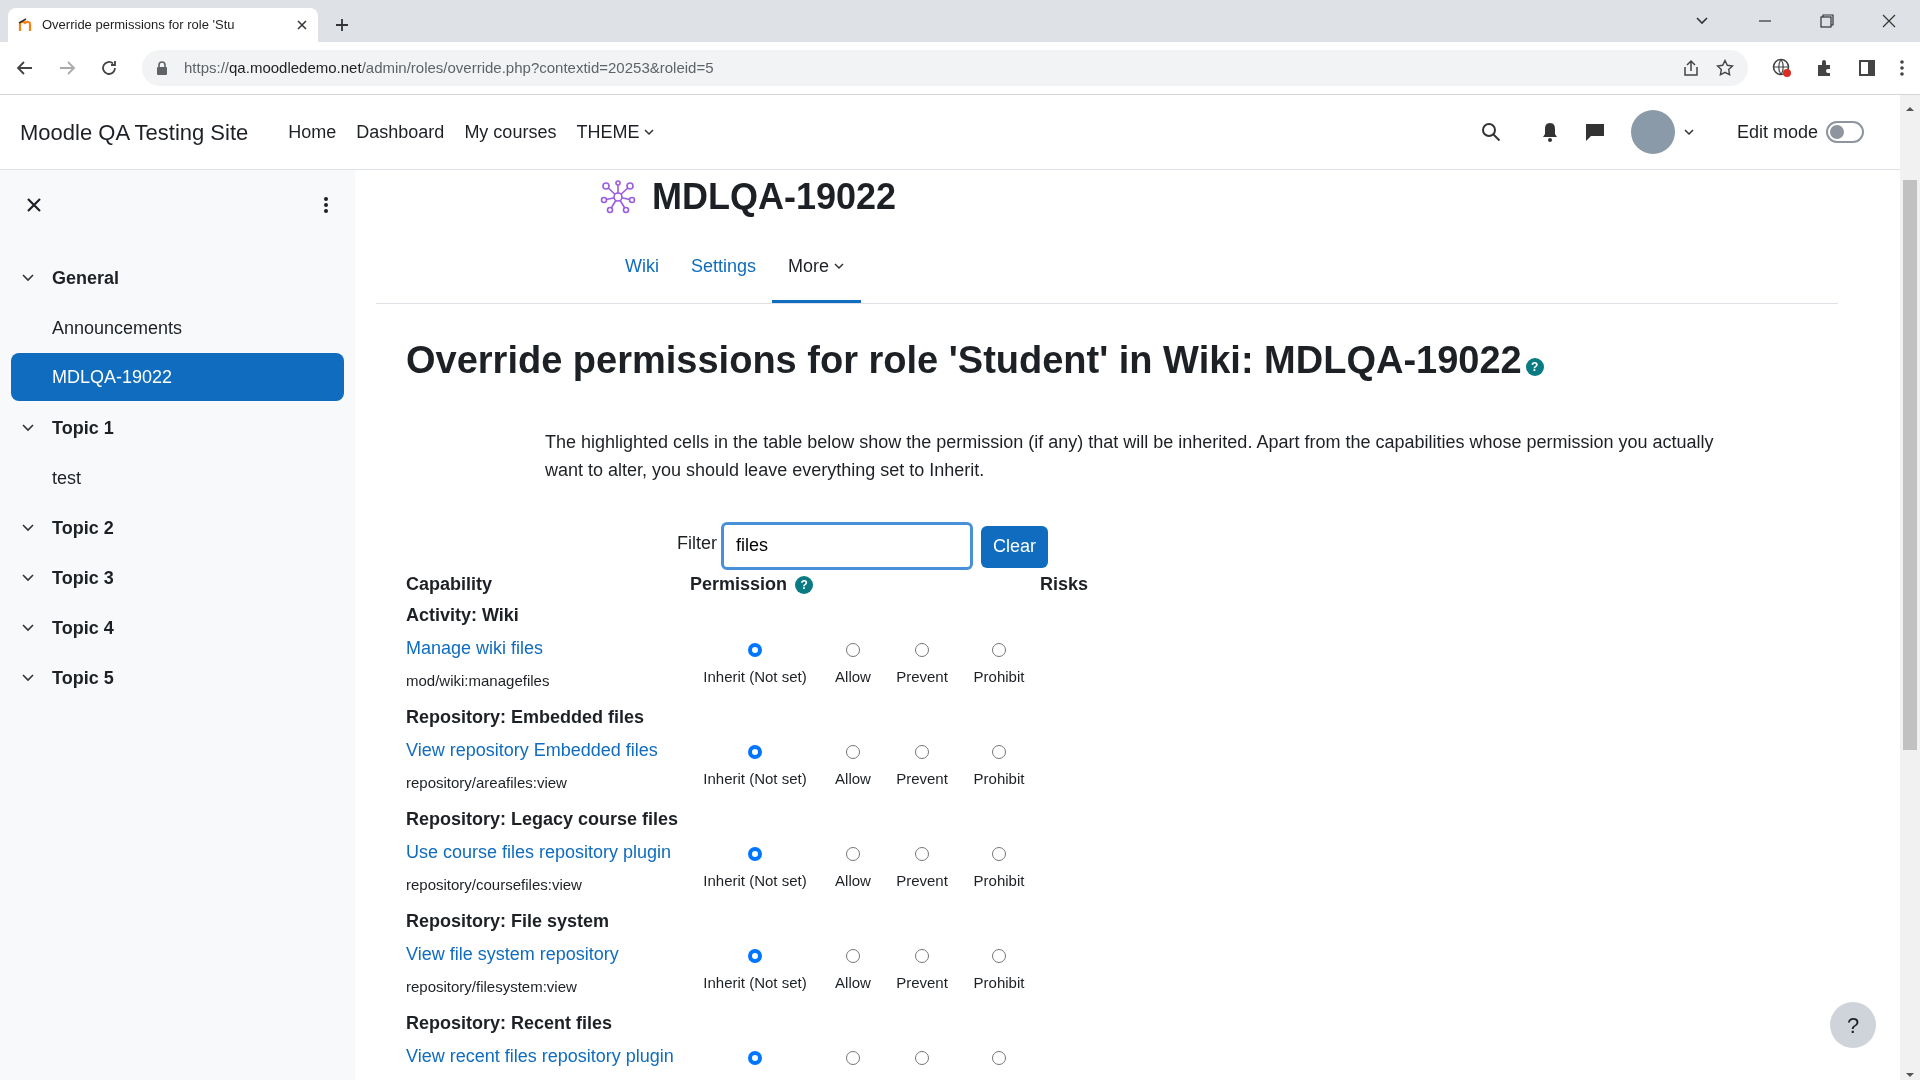  What do you see at coordinates (177, 377) in the screenshot?
I see `sidebar-item: MDLQA-19022` at bounding box center [177, 377].